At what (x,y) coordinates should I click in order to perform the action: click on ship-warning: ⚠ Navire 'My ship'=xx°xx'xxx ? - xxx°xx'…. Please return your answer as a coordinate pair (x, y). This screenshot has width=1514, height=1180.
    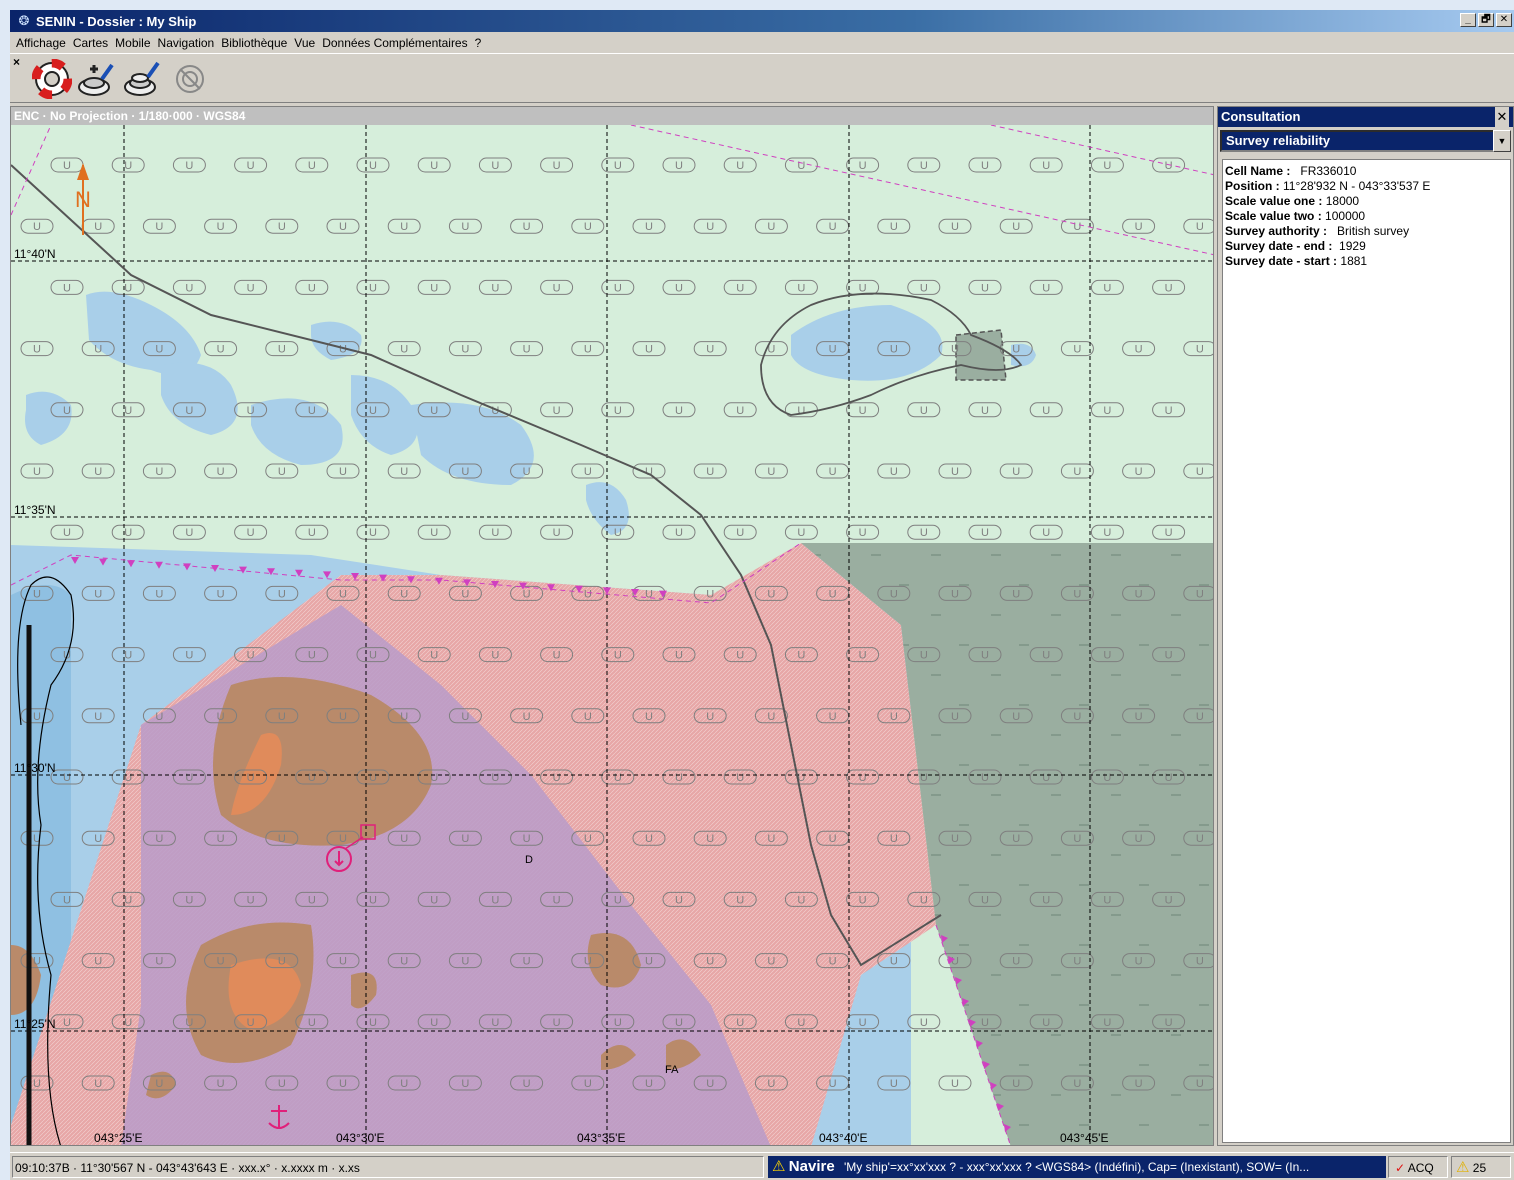
    Looking at the image, I should click on (1077, 1167).